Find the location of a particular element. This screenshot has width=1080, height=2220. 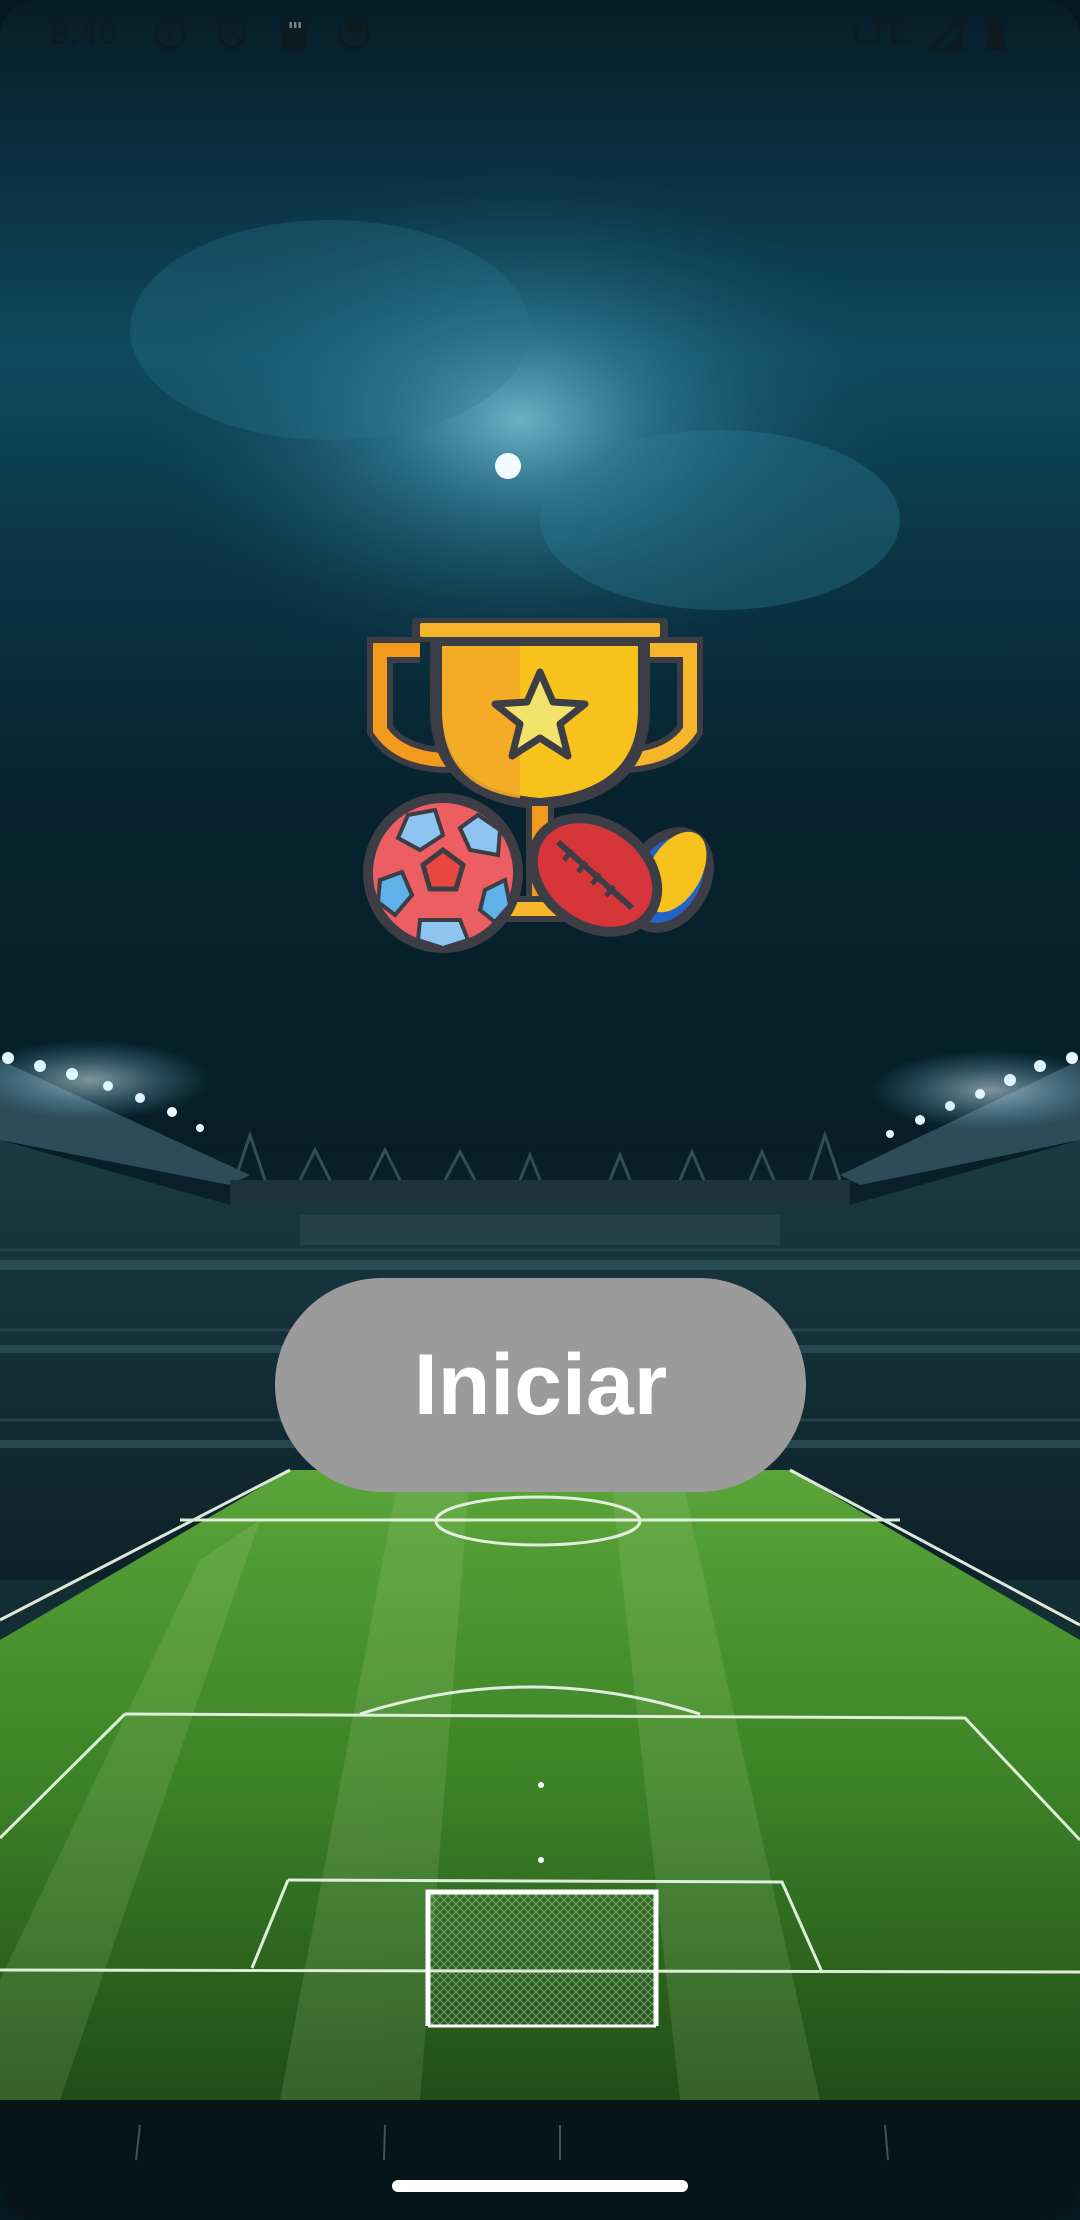

network-type: LTE is located at coordinates (882, 32).